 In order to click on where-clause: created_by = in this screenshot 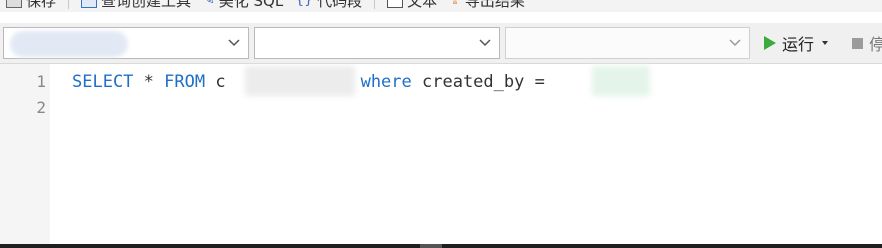, I will do `click(483, 82)`.